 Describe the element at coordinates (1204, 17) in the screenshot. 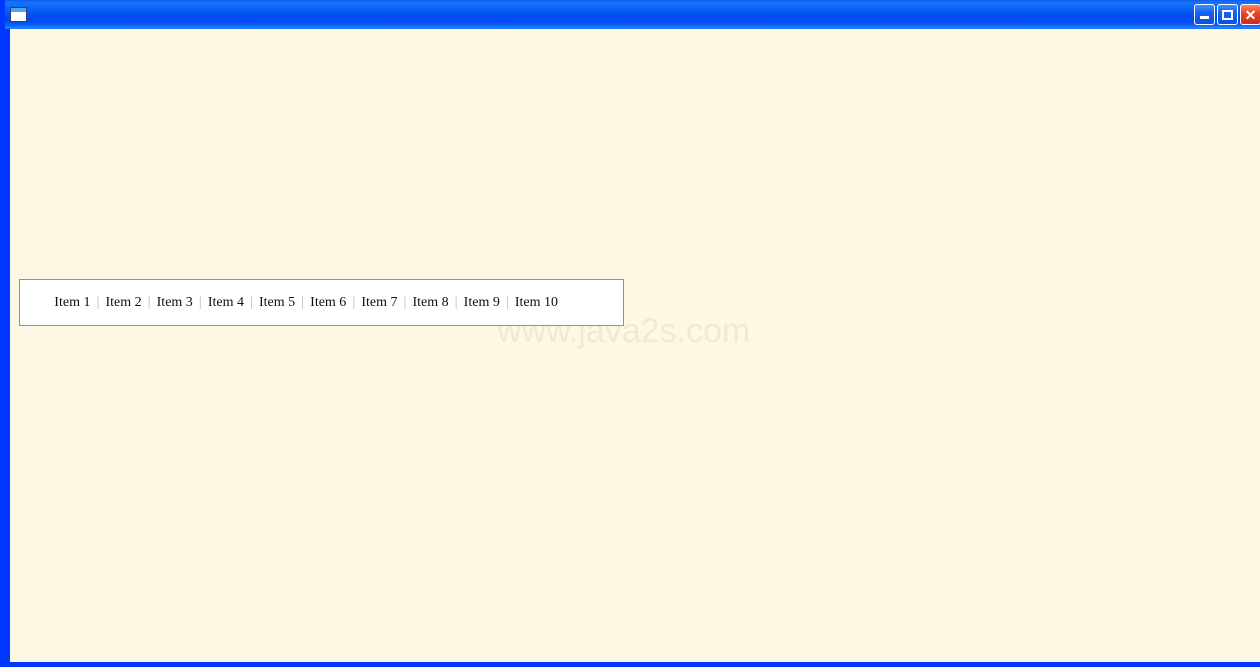

I see `minimize-icon` at that location.